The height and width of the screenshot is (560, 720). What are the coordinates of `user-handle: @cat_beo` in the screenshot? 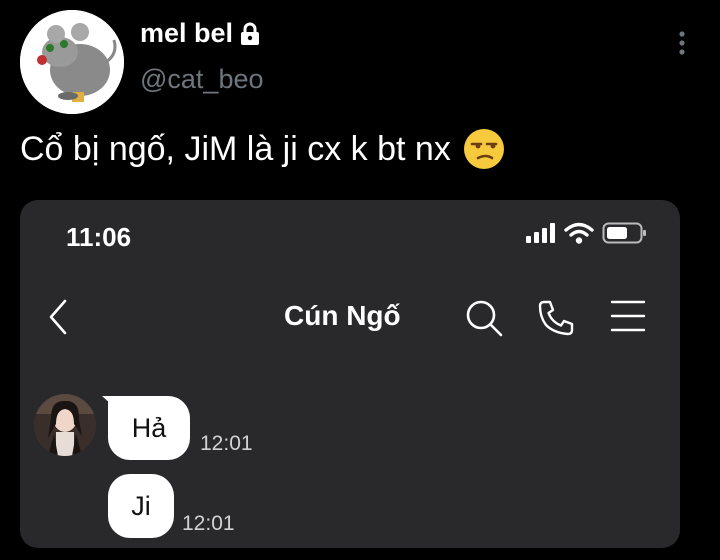 It's located at (202, 79).